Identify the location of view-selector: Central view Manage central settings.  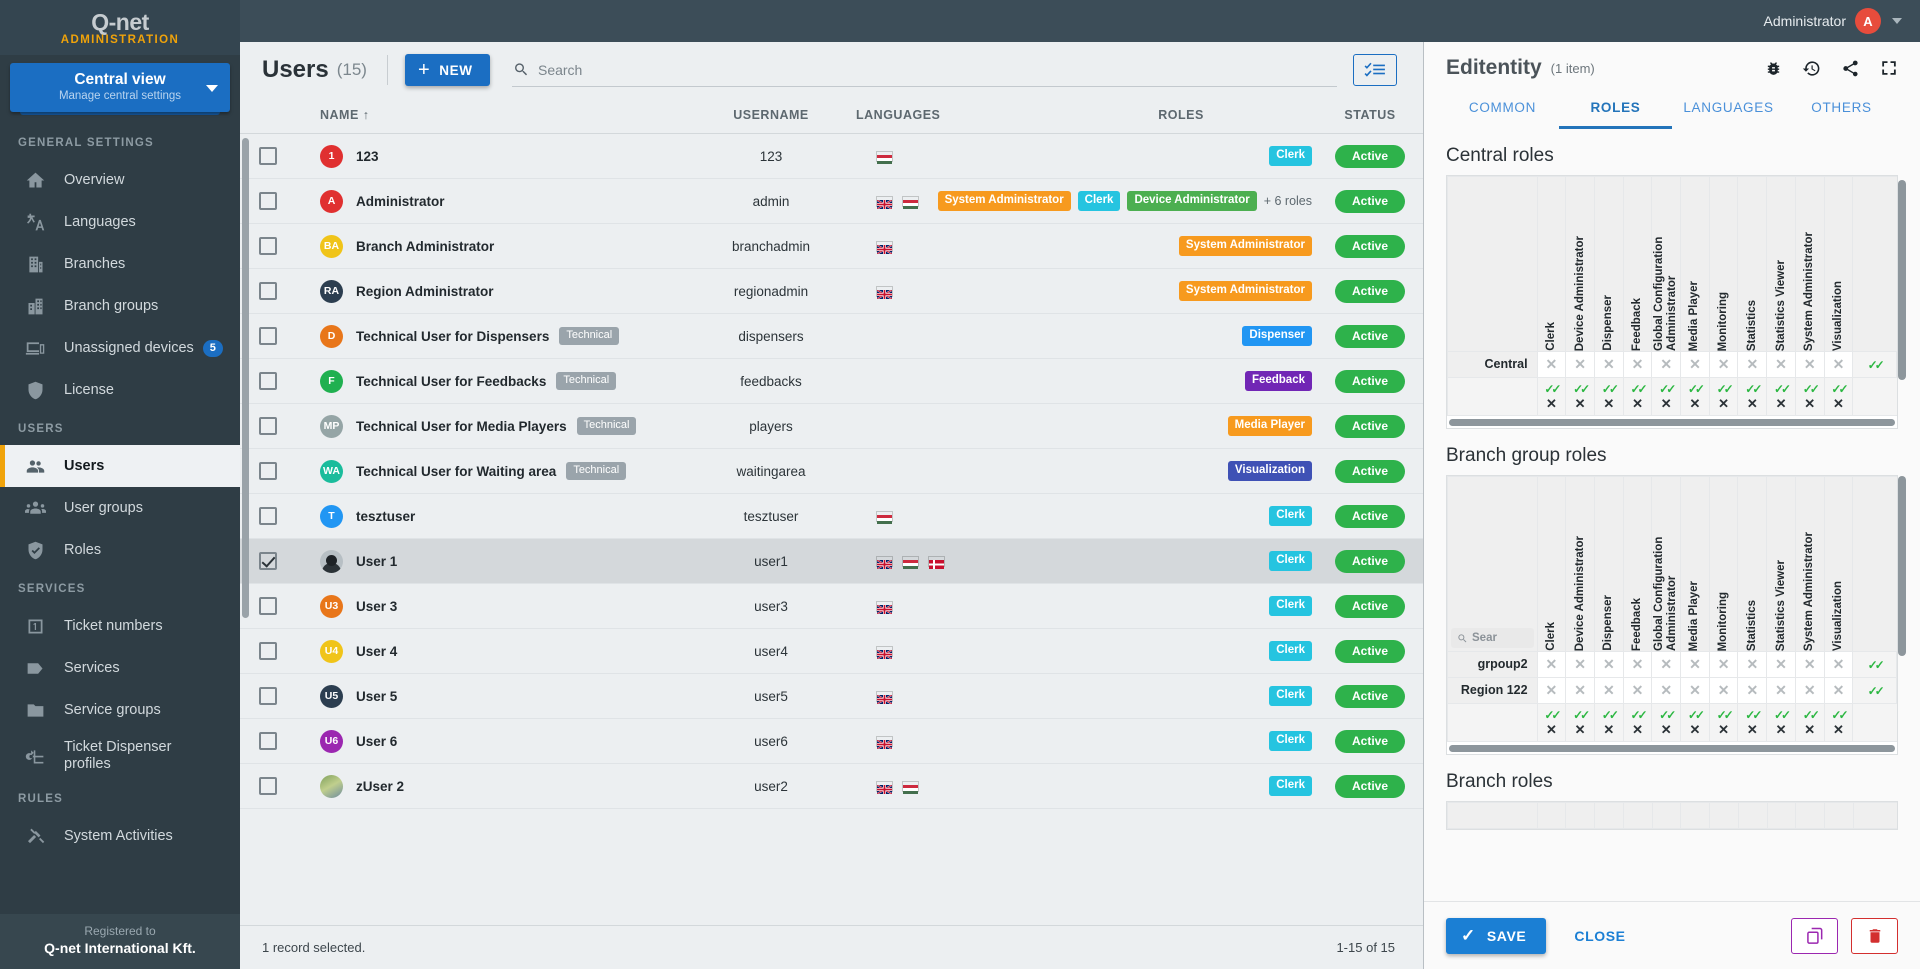
(120, 87).